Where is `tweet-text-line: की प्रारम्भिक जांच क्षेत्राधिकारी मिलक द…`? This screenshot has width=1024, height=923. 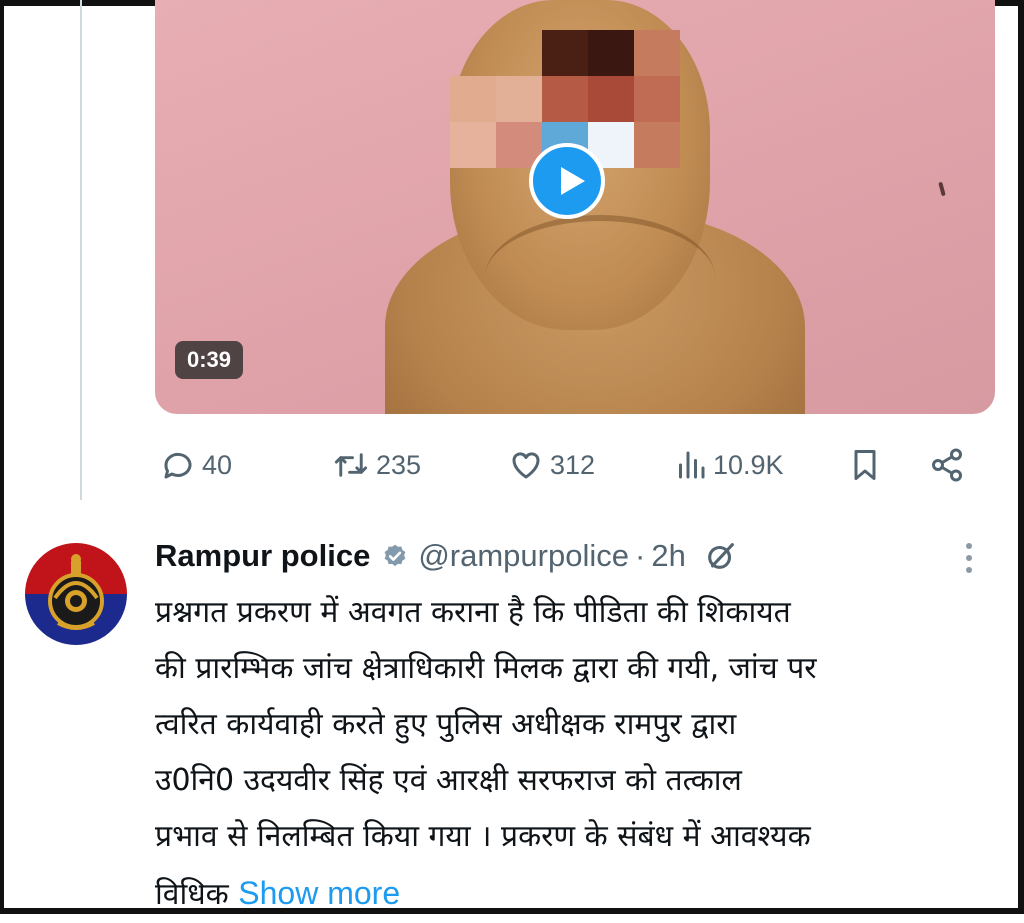
tweet-text-line: की प्रारम्भिक जांच क्षेत्राधिकारी मिलक द… is located at coordinates (486, 668).